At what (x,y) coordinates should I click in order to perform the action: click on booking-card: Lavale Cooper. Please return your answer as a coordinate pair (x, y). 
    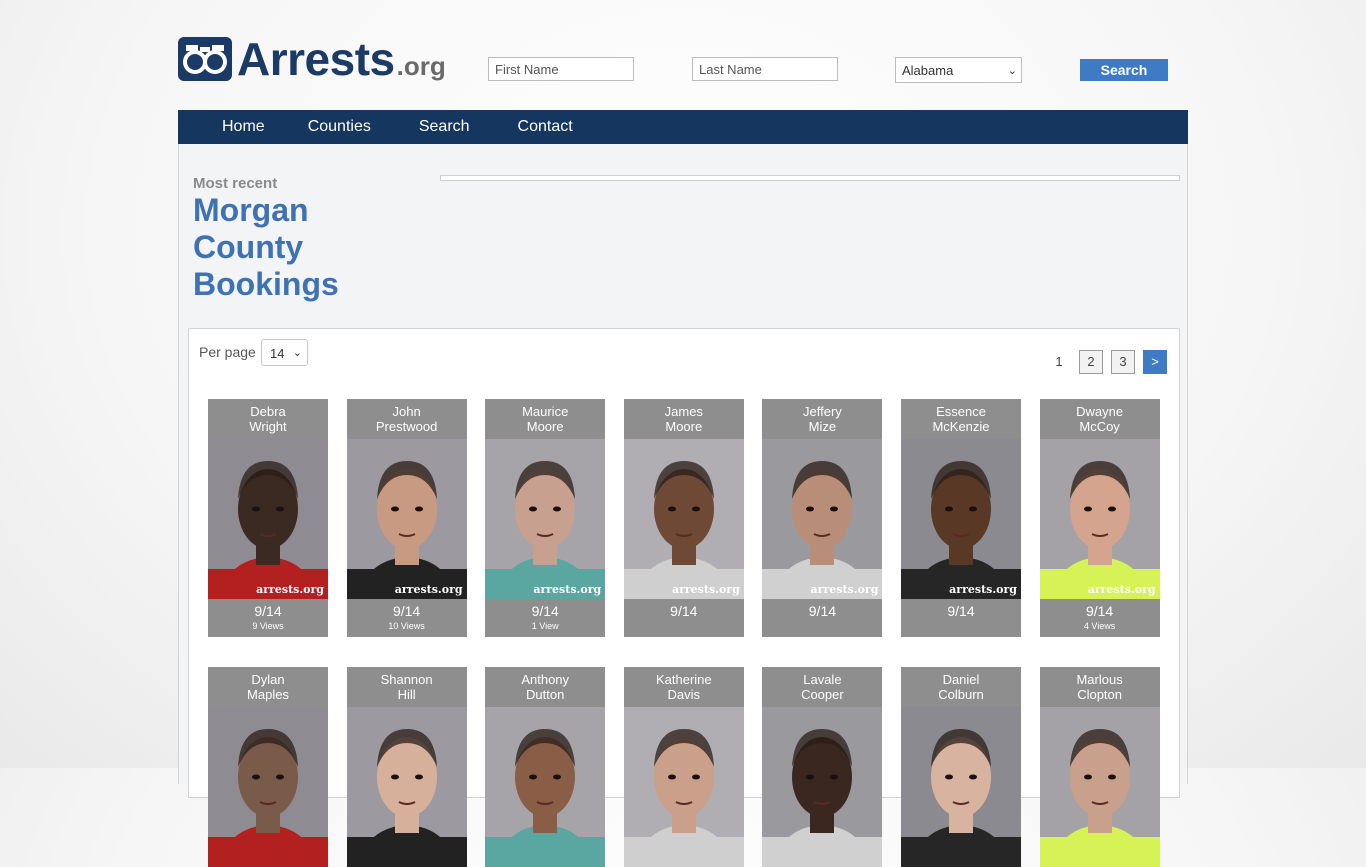
    Looking at the image, I should click on (822, 767).